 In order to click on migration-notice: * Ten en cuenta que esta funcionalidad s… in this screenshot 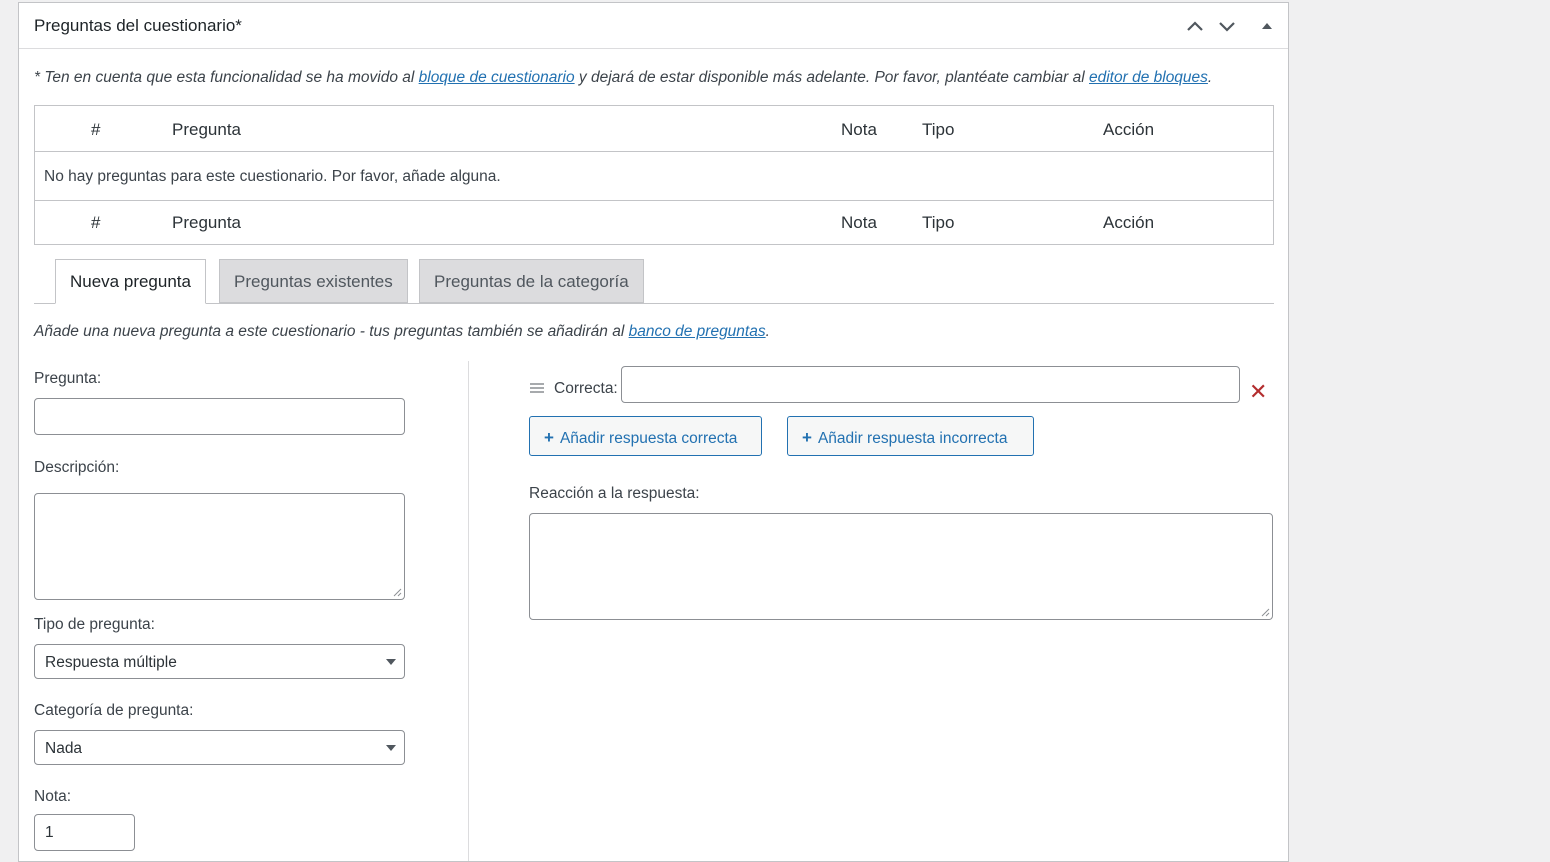, I will do `click(623, 78)`.